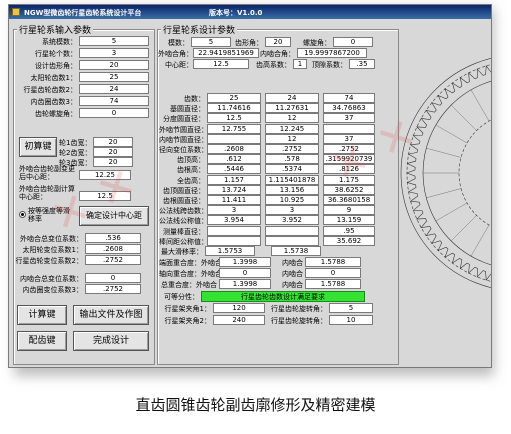  Describe the element at coordinates (292, 200) in the screenshot. I see `param-planet-field: 10.925` at that location.